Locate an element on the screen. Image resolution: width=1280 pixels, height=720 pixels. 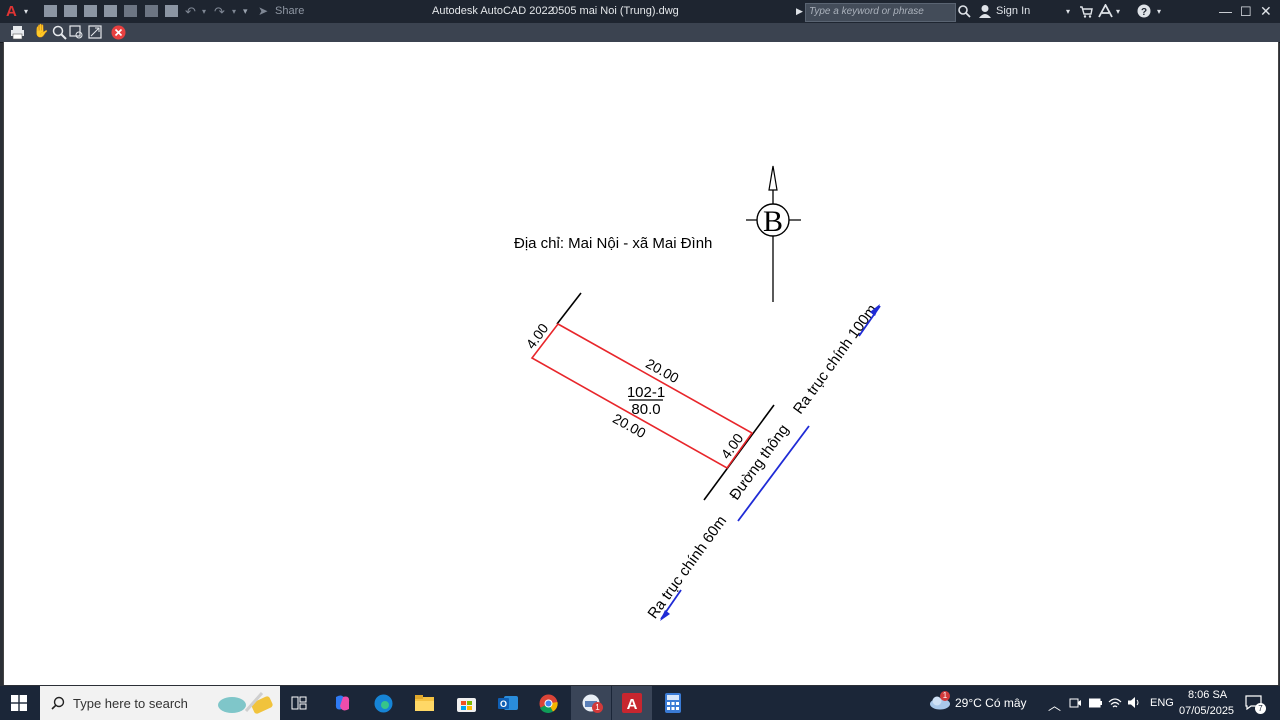
copilot-app is located at coordinates (342, 703).